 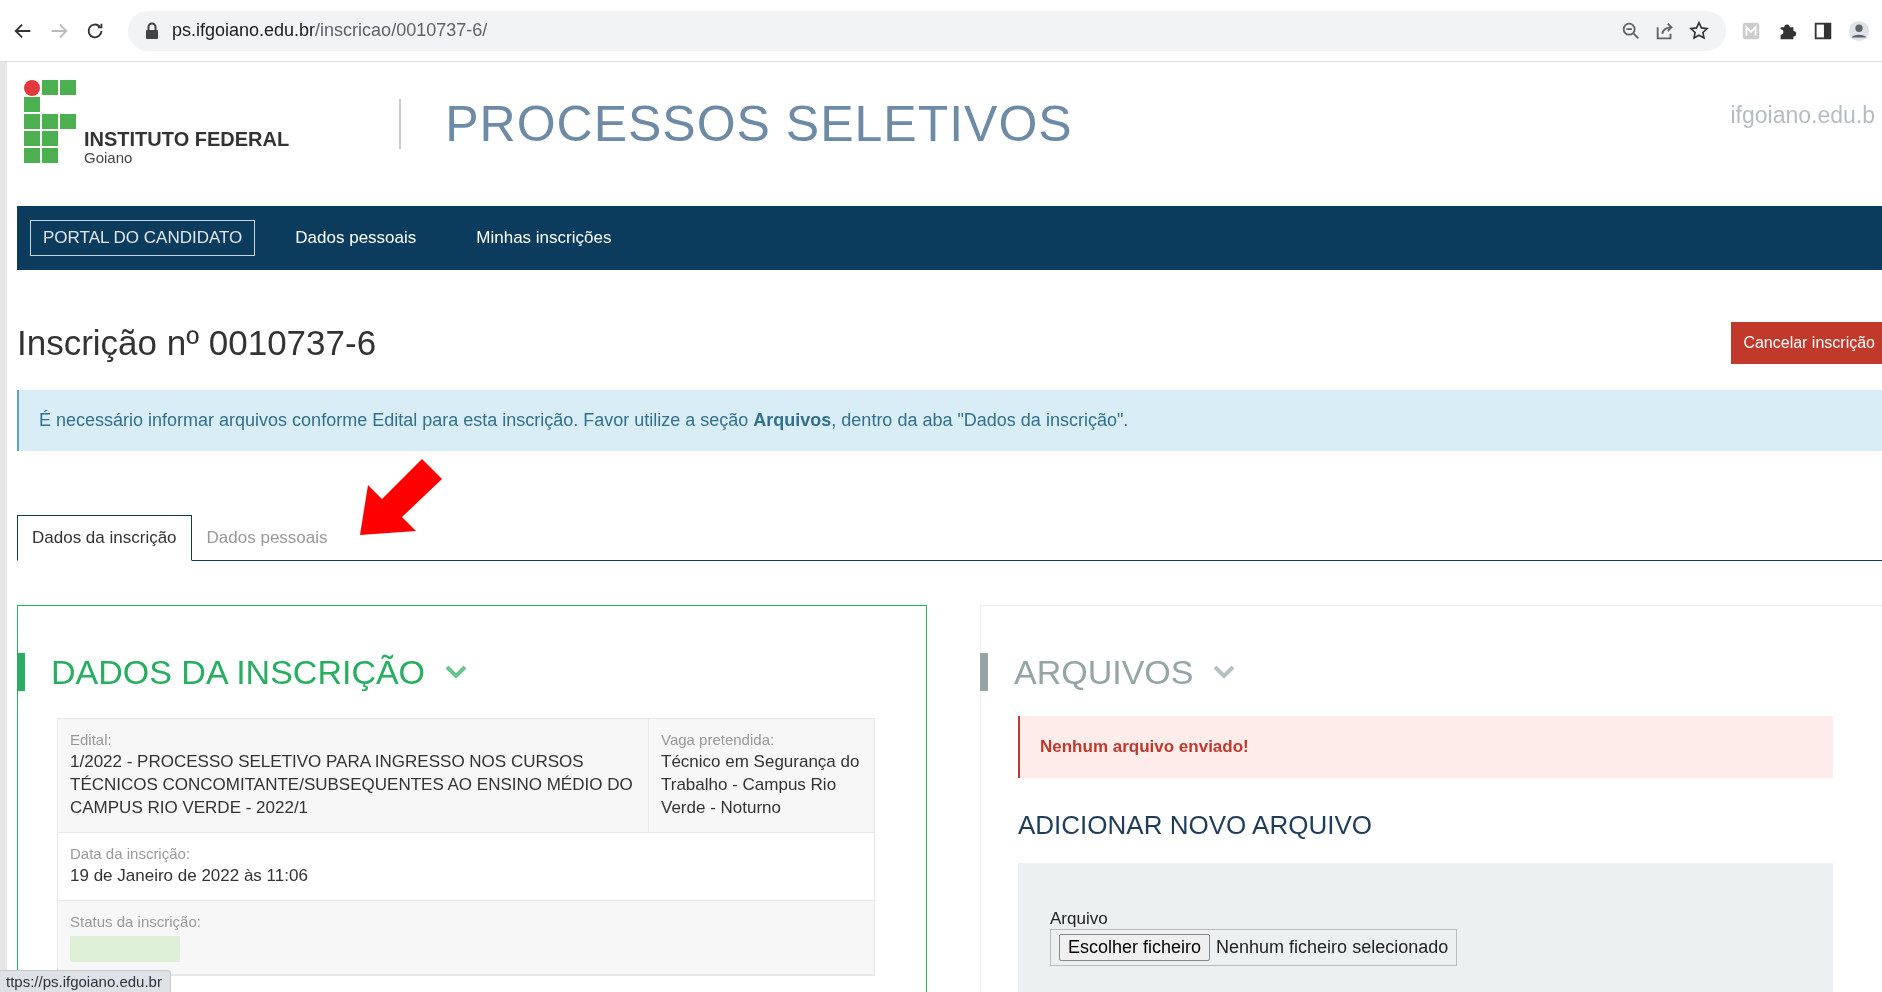 I want to click on field-label: Vaga pretendida:, so click(x=718, y=739).